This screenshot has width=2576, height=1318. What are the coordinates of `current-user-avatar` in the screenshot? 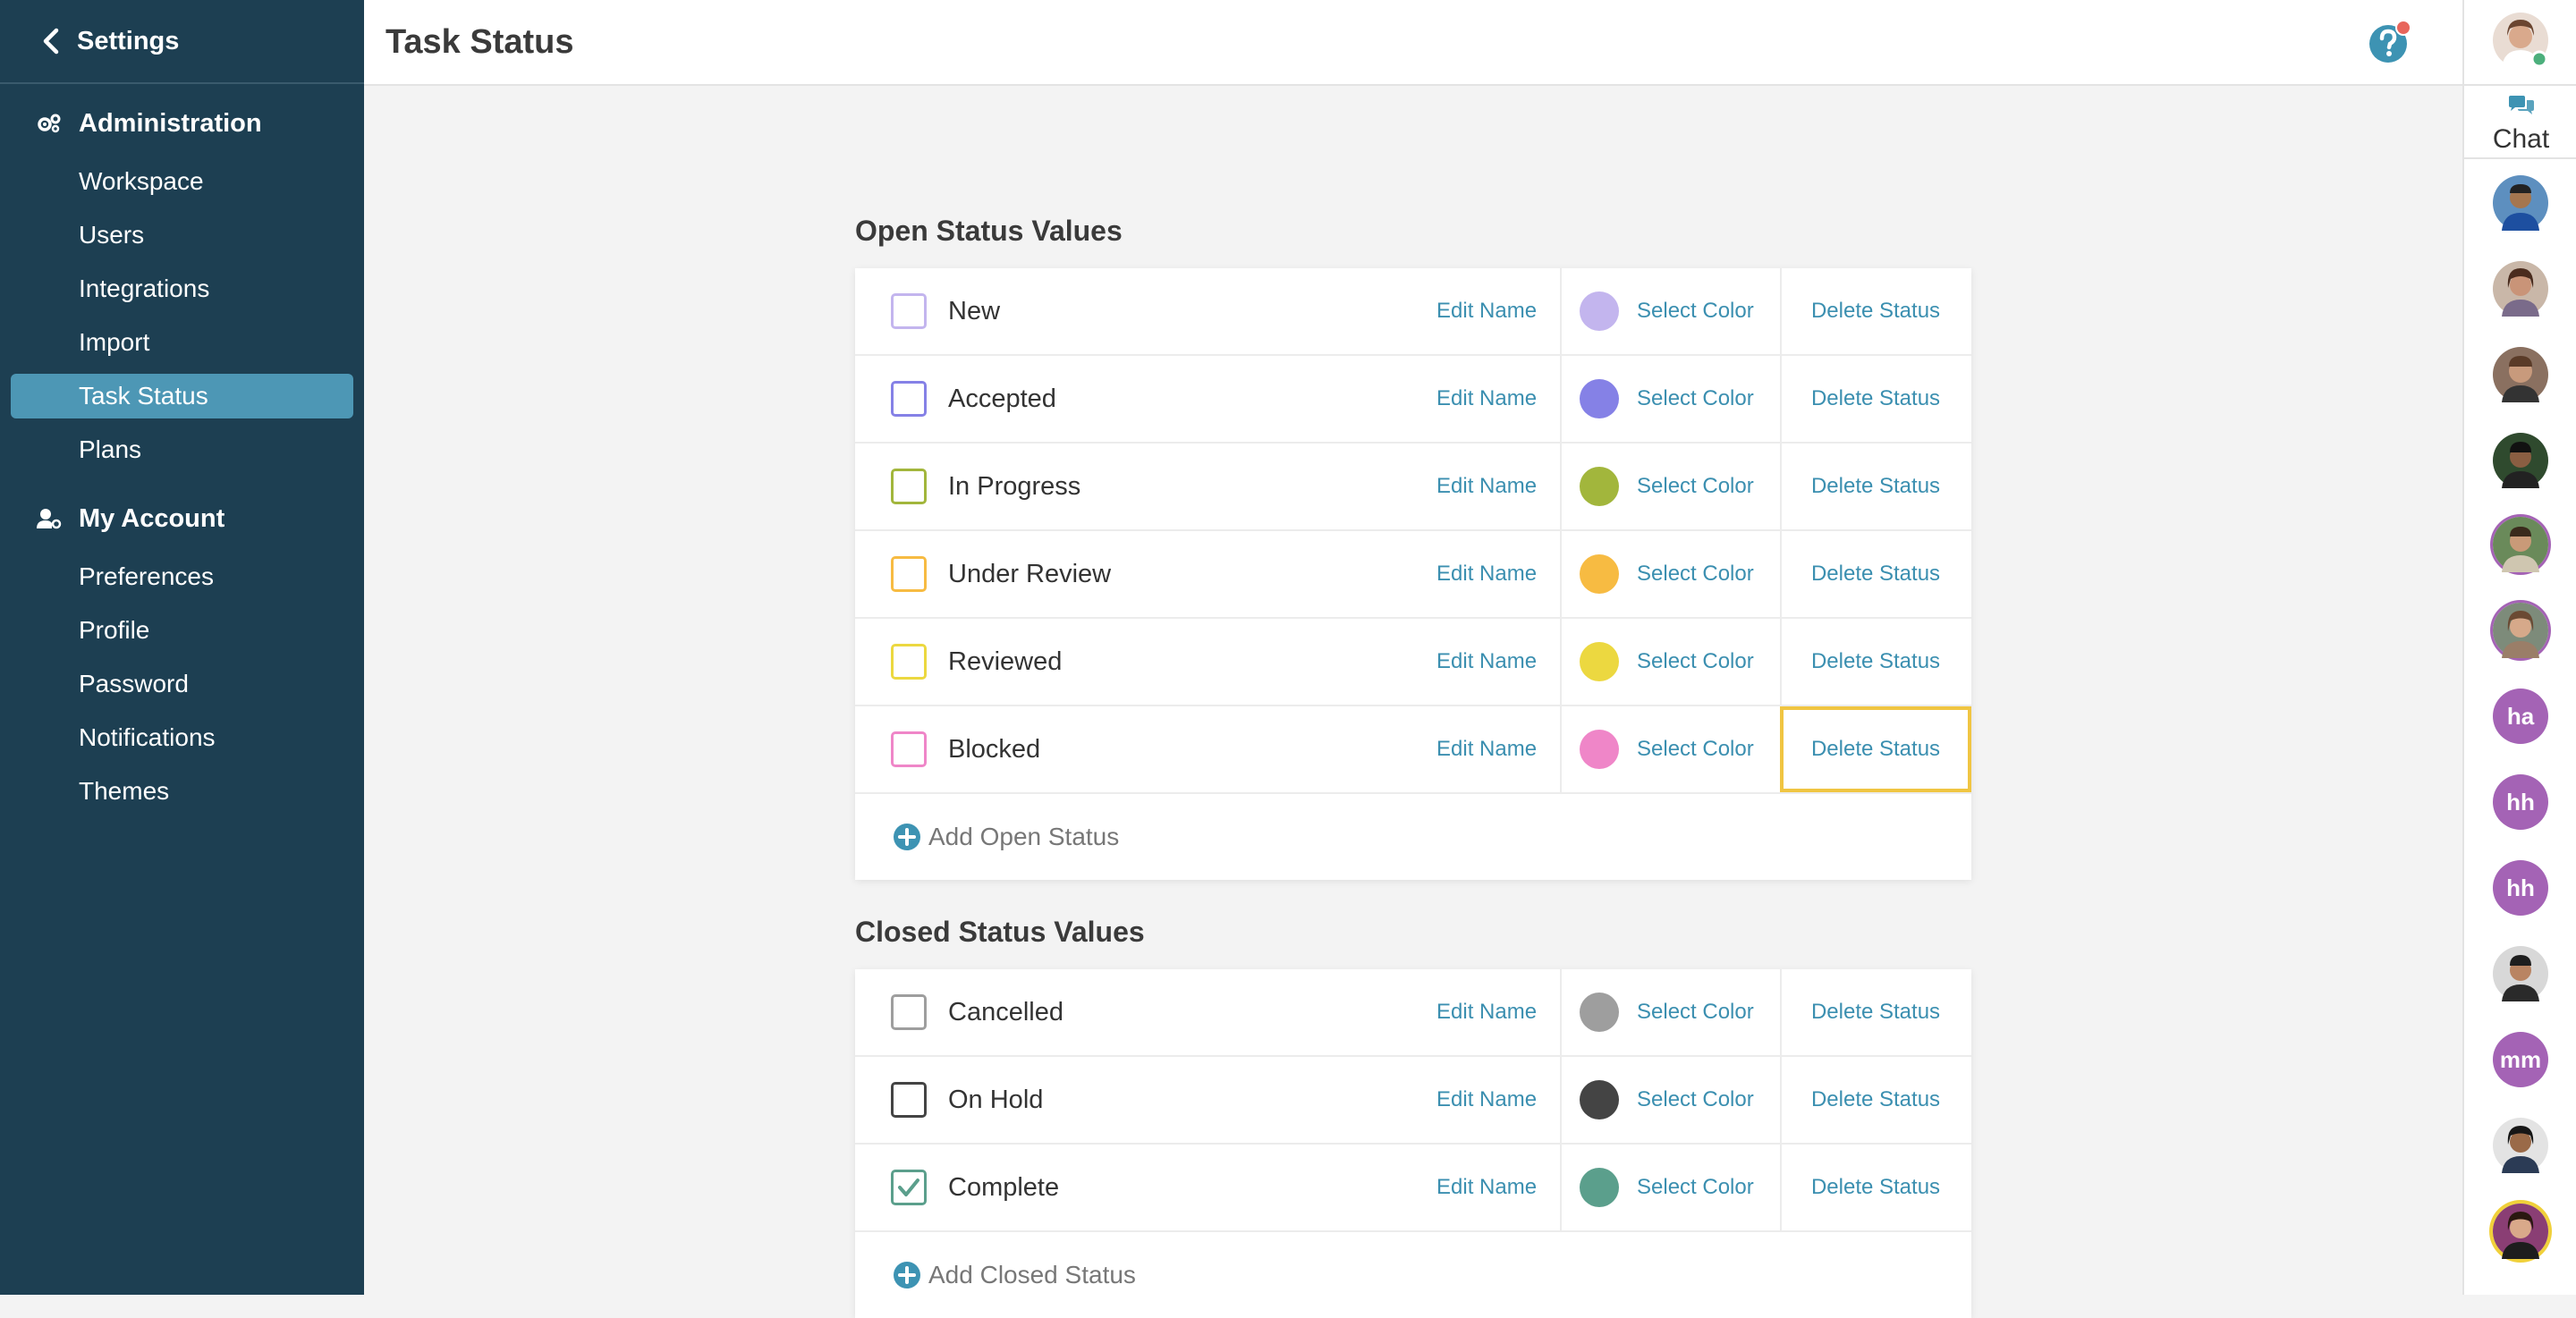 It's located at (2520, 40).